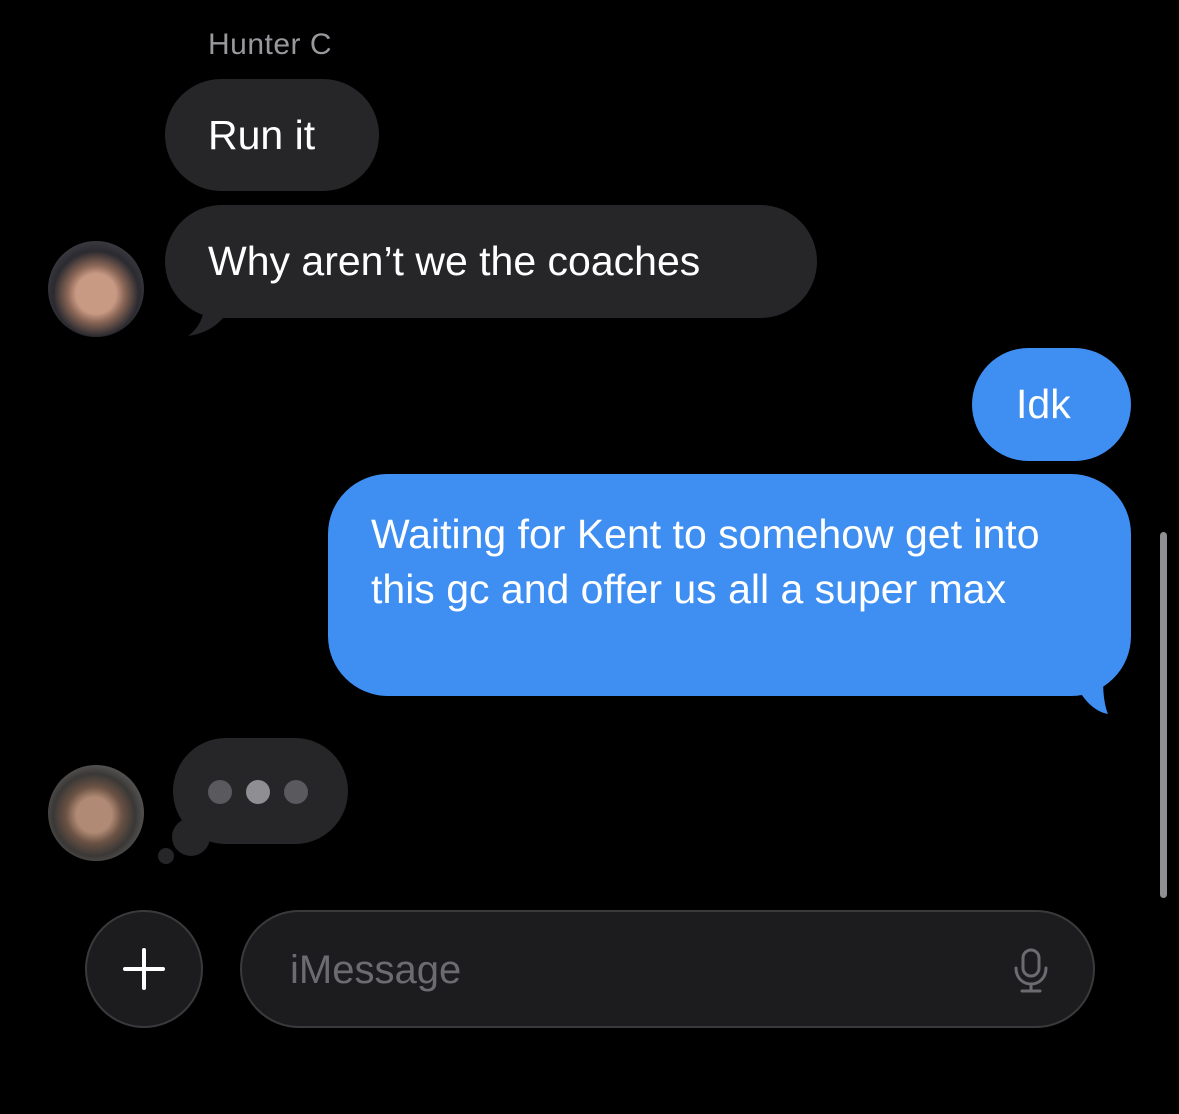 This screenshot has height=1114, width=1179. What do you see at coordinates (1031, 971) in the screenshot?
I see `microphone-icon` at bounding box center [1031, 971].